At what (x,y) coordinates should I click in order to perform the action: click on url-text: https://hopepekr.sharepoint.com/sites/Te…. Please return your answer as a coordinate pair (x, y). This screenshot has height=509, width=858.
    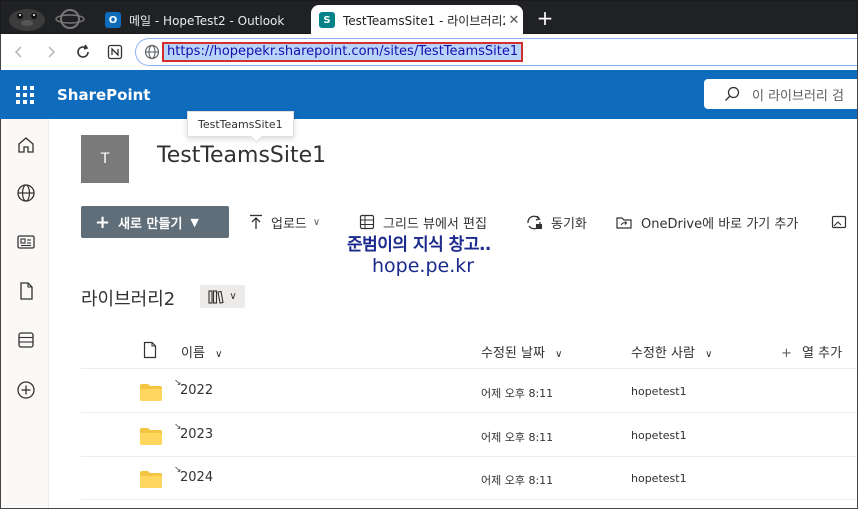
    Looking at the image, I should click on (343, 52).